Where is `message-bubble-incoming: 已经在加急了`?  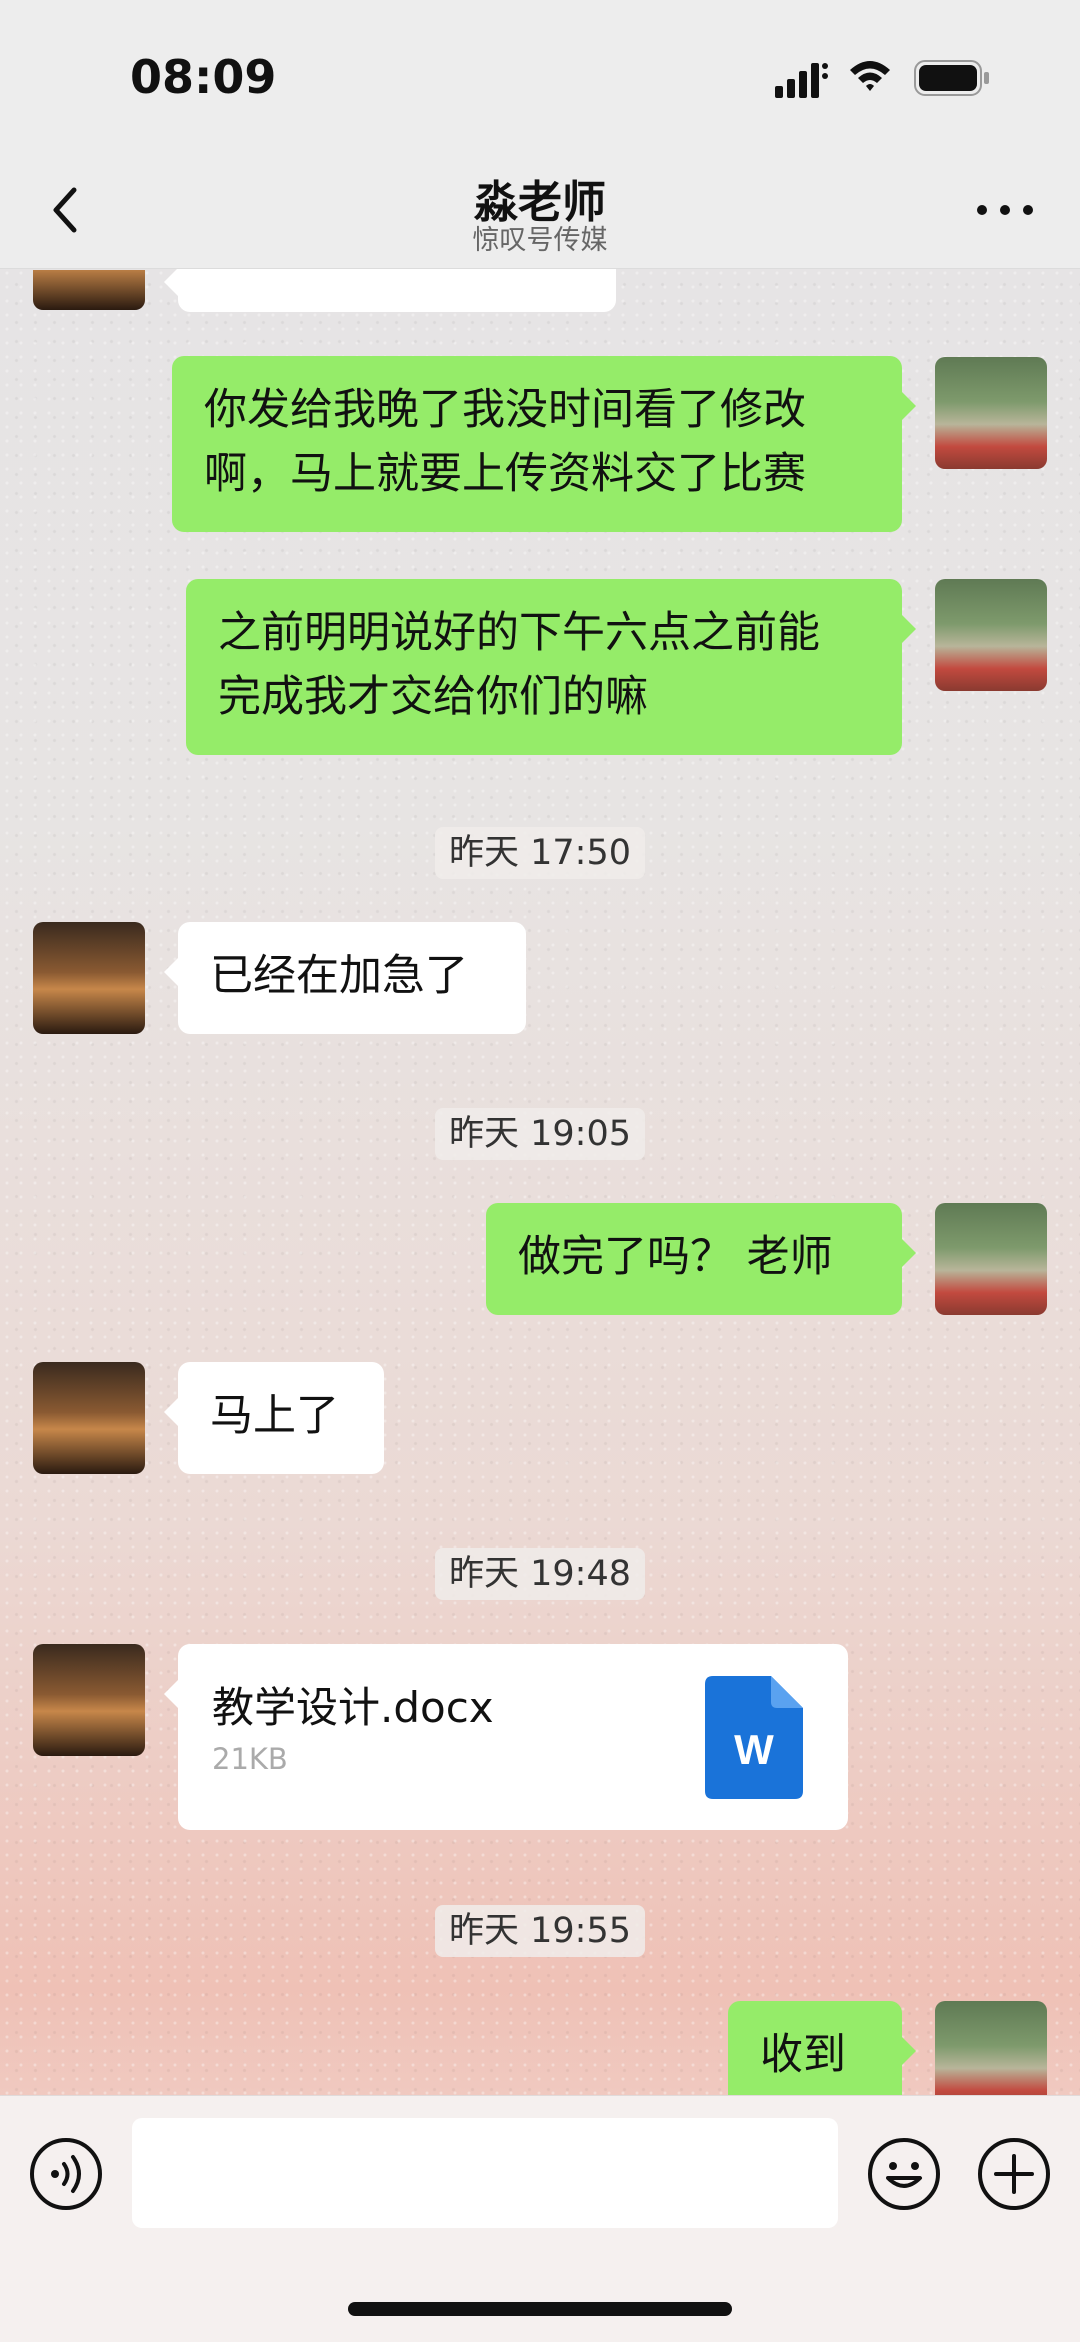
message-bubble-incoming: 已经在加急了 is located at coordinates (345, 978).